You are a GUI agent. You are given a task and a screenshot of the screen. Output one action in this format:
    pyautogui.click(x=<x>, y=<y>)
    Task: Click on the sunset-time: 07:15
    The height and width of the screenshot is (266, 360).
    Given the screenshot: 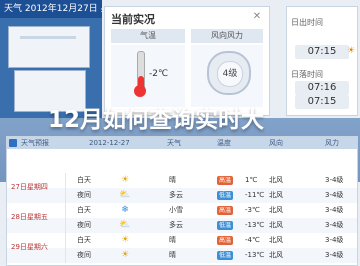 What is the action you would take?
    pyautogui.click(x=322, y=102)
    